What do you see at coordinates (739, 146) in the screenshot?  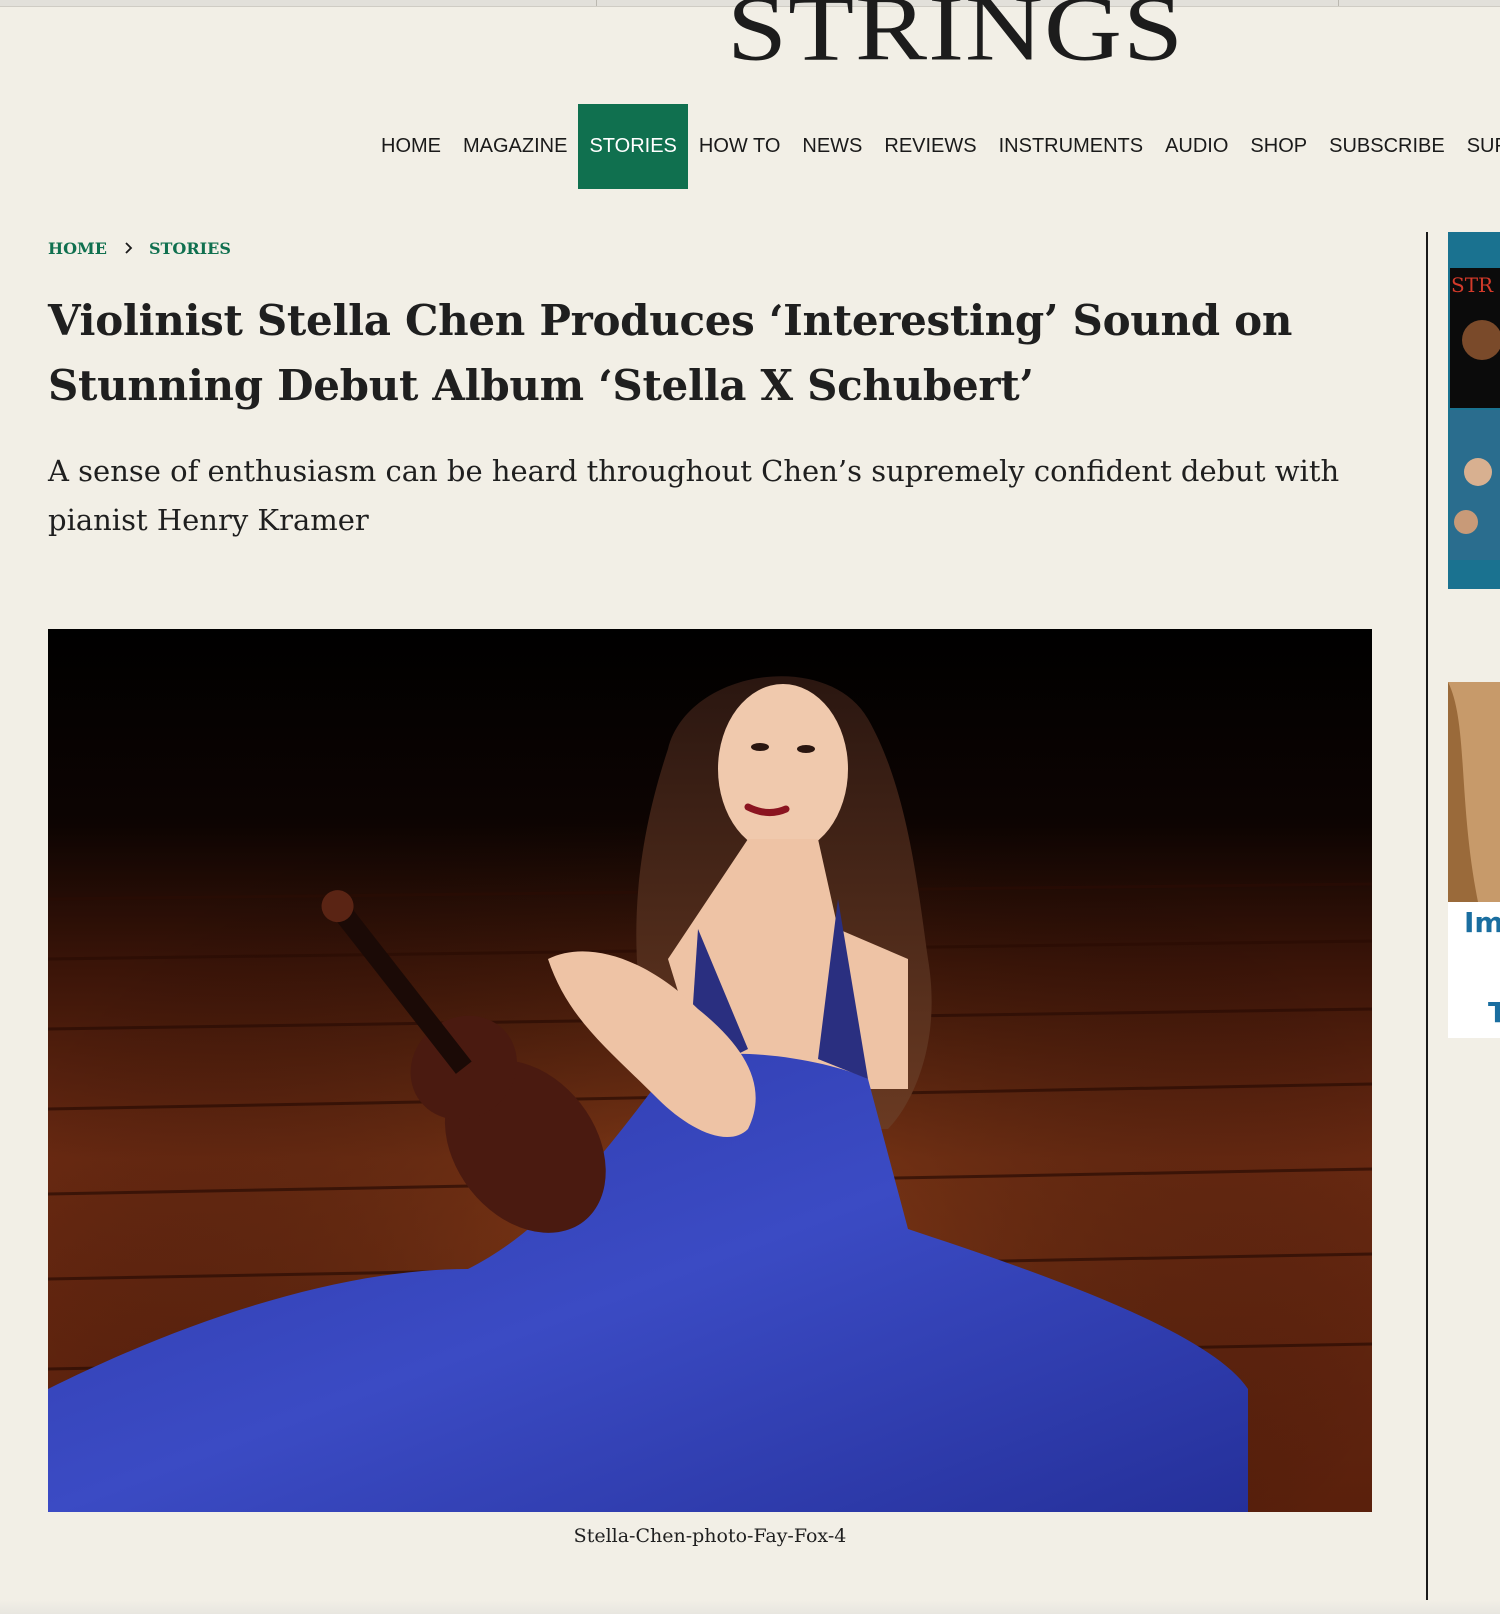 I see `nav-item-how-to: HOW TO` at bounding box center [739, 146].